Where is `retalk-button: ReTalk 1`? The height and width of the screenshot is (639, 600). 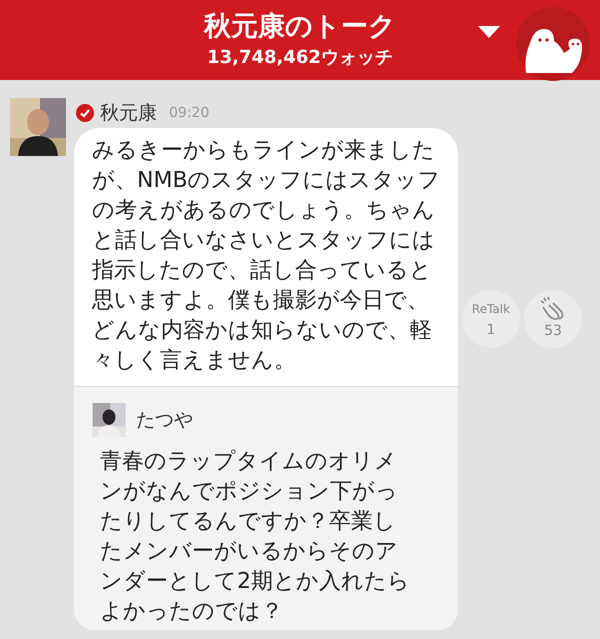
retalk-button: ReTalk 1 is located at coordinates (491, 319).